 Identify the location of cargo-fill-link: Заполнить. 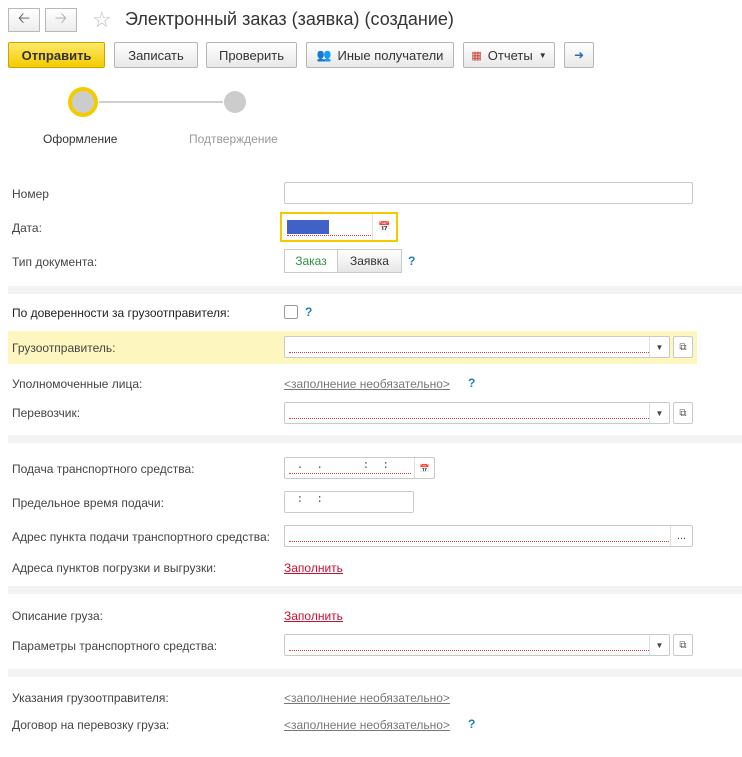
(313, 616).